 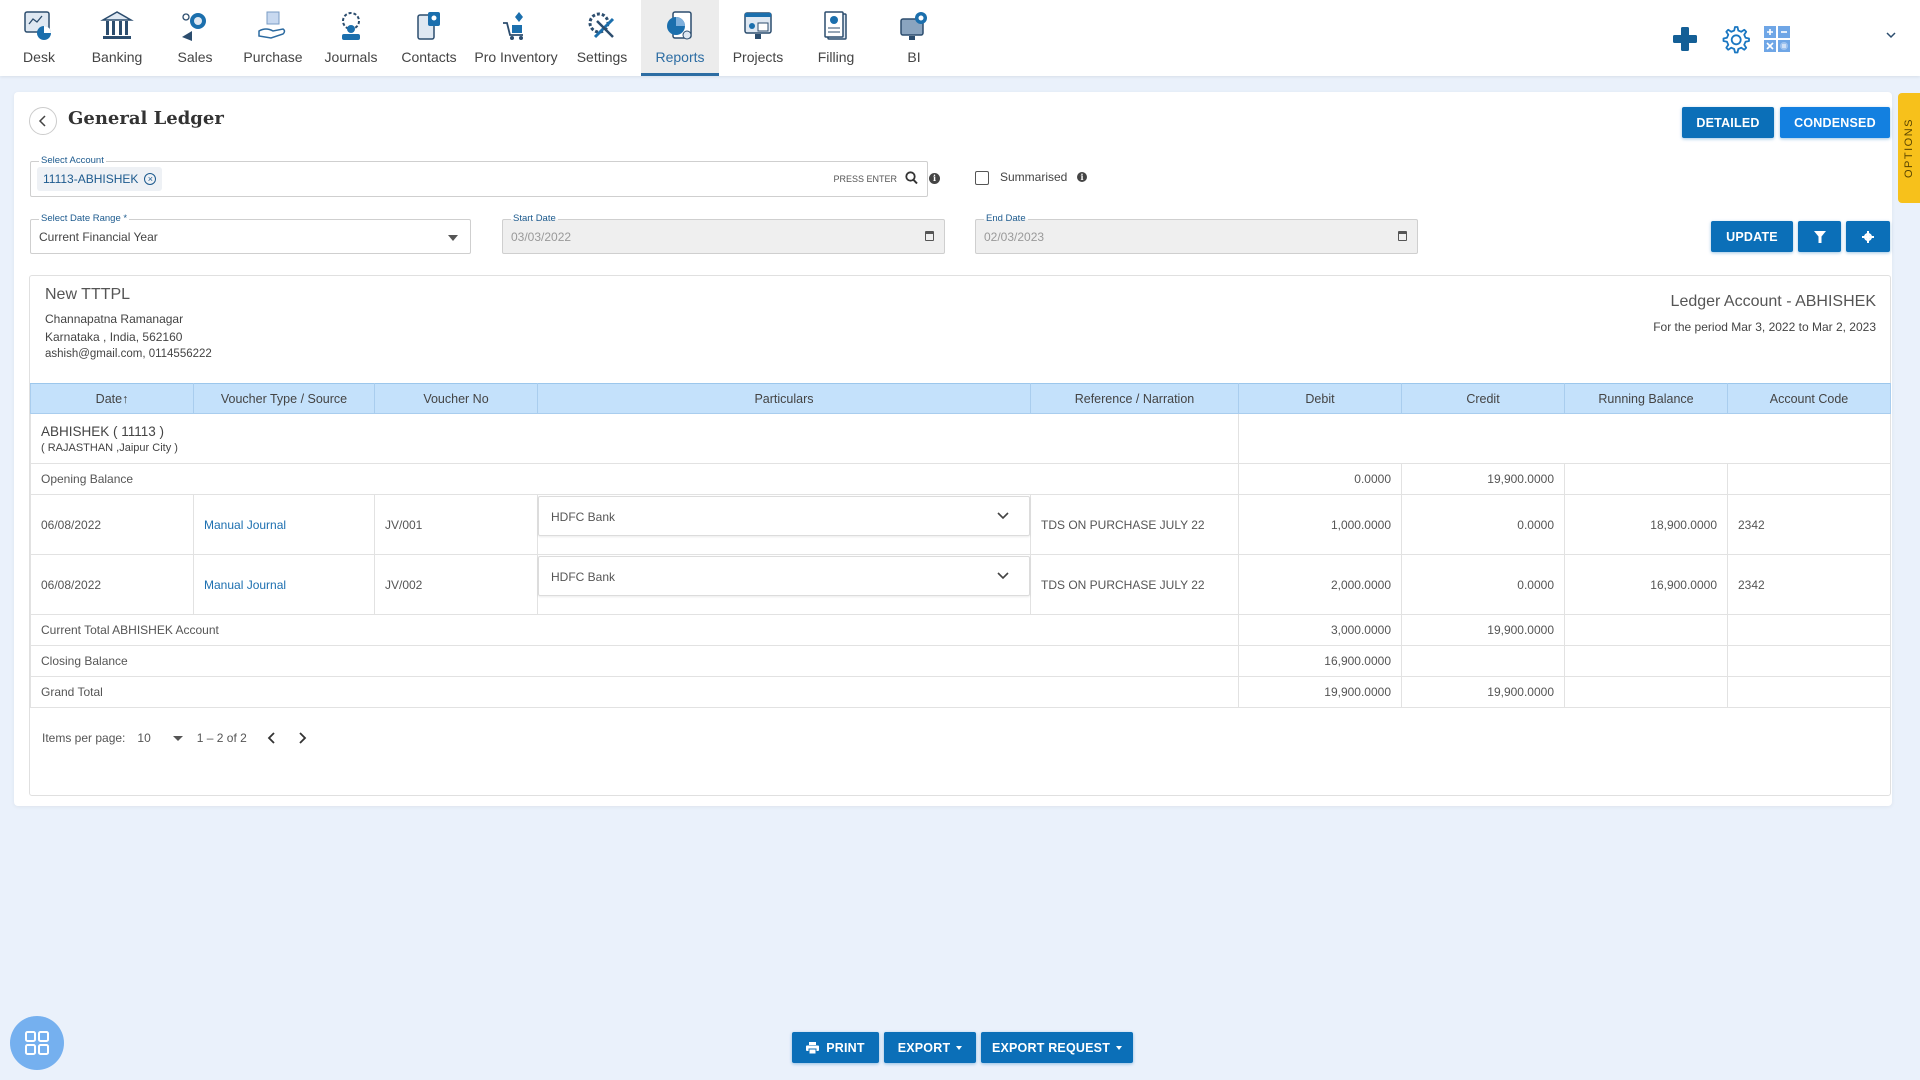 What do you see at coordinates (758, 25) in the screenshot?
I see `projects-icon` at bounding box center [758, 25].